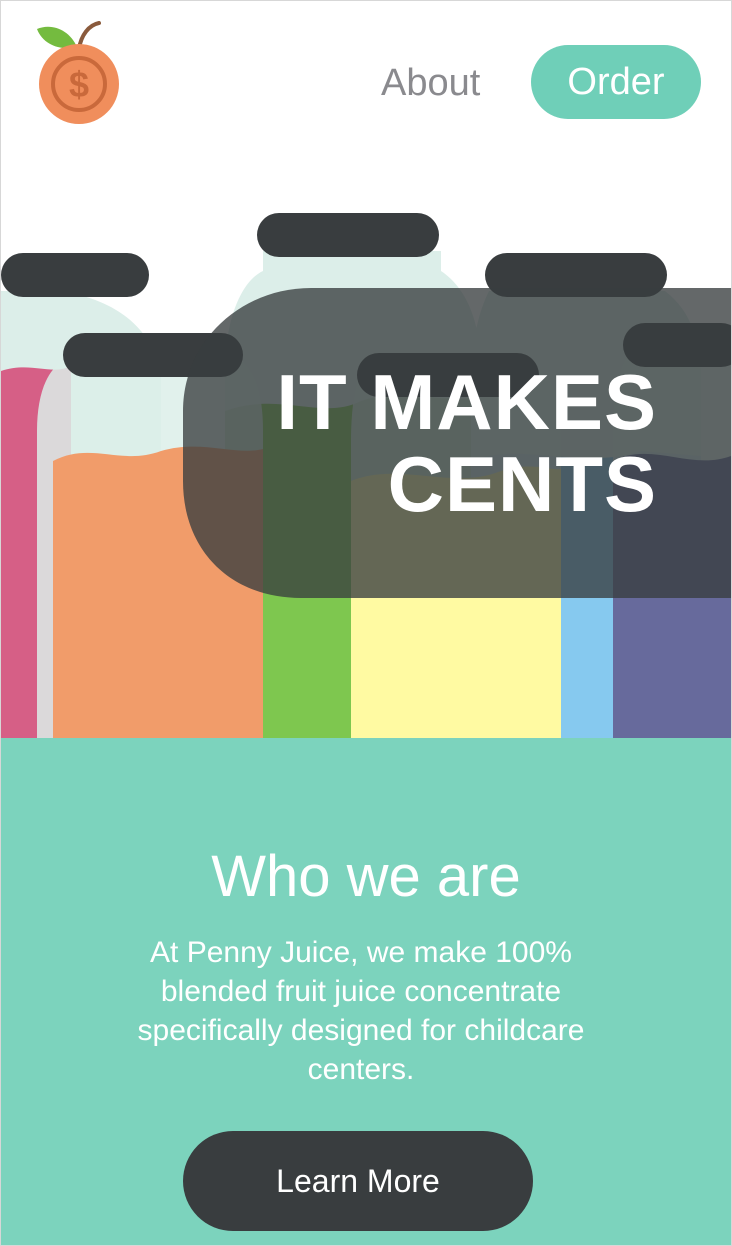 The width and height of the screenshot is (732, 1246). What do you see at coordinates (366, 86) in the screenshot?
I see `site-header: $ About Order` at bounding box center [366, 86].